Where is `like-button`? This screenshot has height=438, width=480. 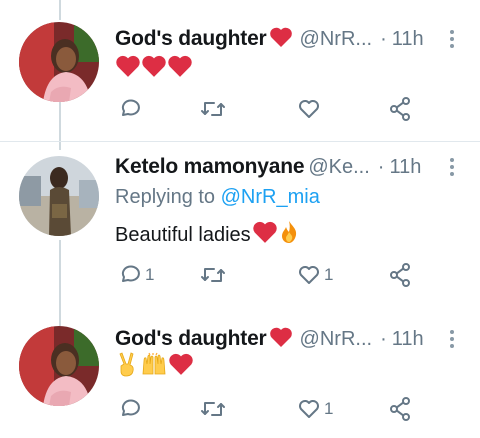
like-button is located at coordinates (310, 109).